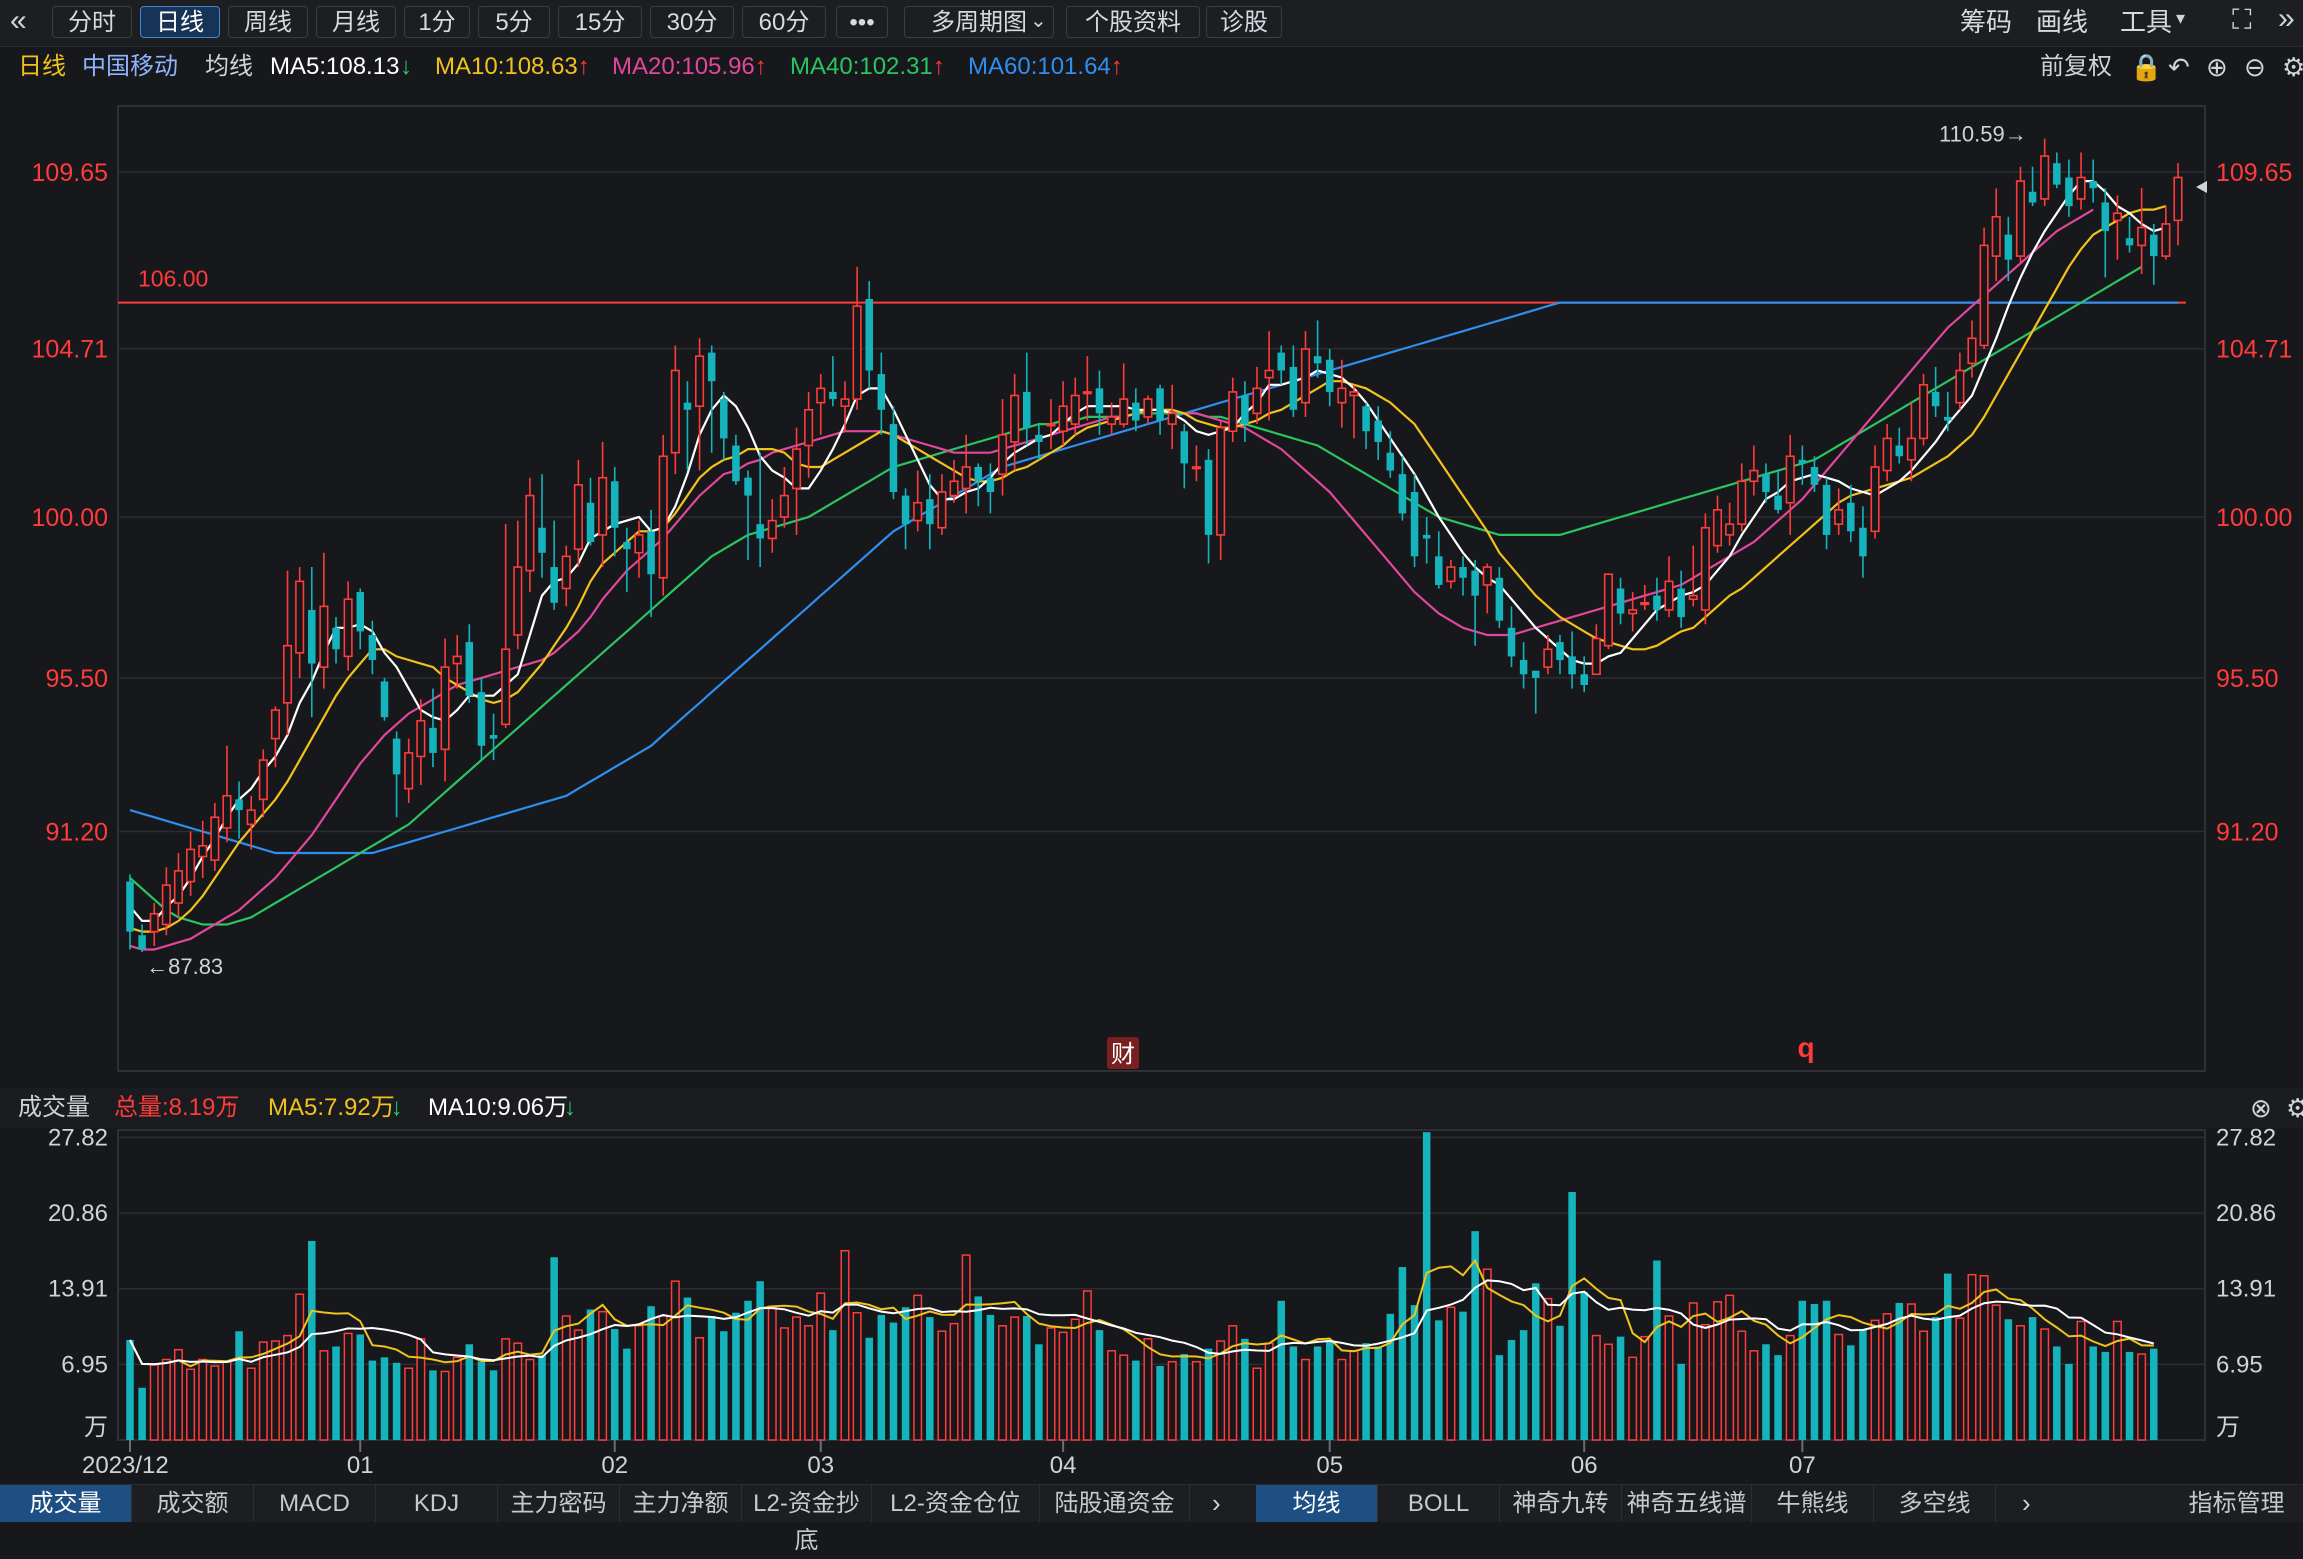 The height and width of the screenshot is (1559, 2303). I want to click on tab-left-2: MACD, so click(315, 1503).